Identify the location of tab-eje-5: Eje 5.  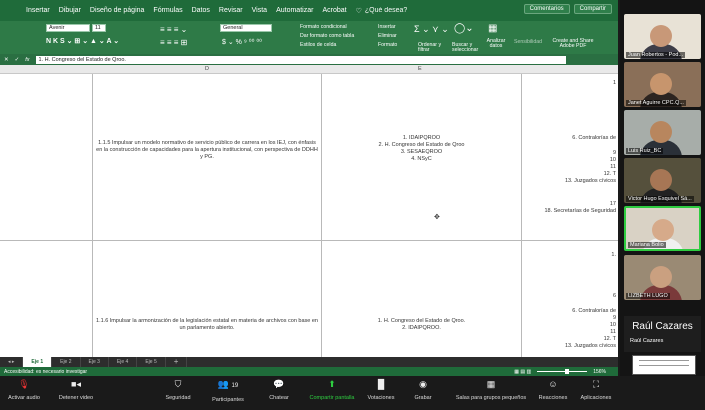
(151, 362).